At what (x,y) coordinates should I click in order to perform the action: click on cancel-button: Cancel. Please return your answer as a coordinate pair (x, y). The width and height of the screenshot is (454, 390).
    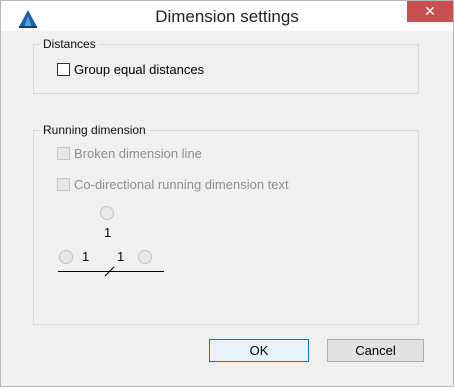
    Looking at the image, I should click on (375, 350).